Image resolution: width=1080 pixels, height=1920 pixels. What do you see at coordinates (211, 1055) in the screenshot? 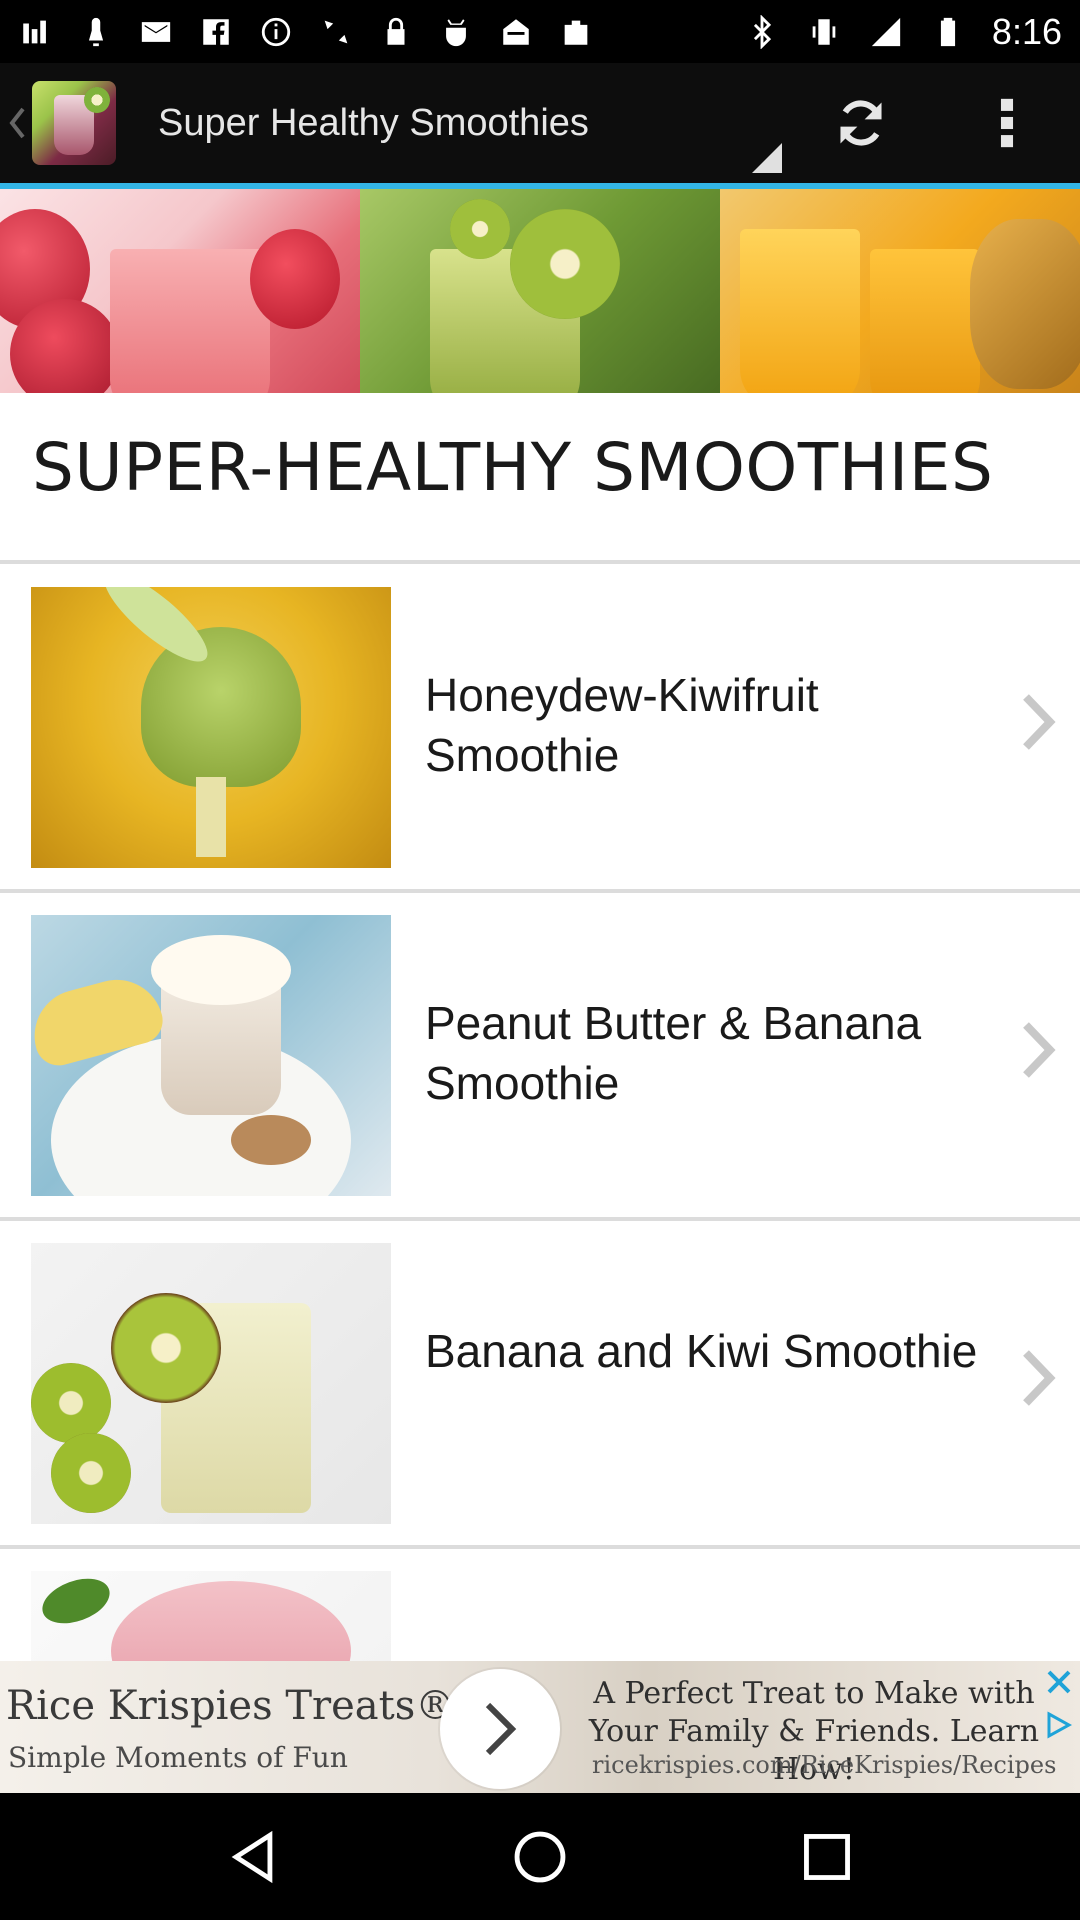
I see `peanut-butter-banana-thumbnail` at bounding box center [211, 1055].